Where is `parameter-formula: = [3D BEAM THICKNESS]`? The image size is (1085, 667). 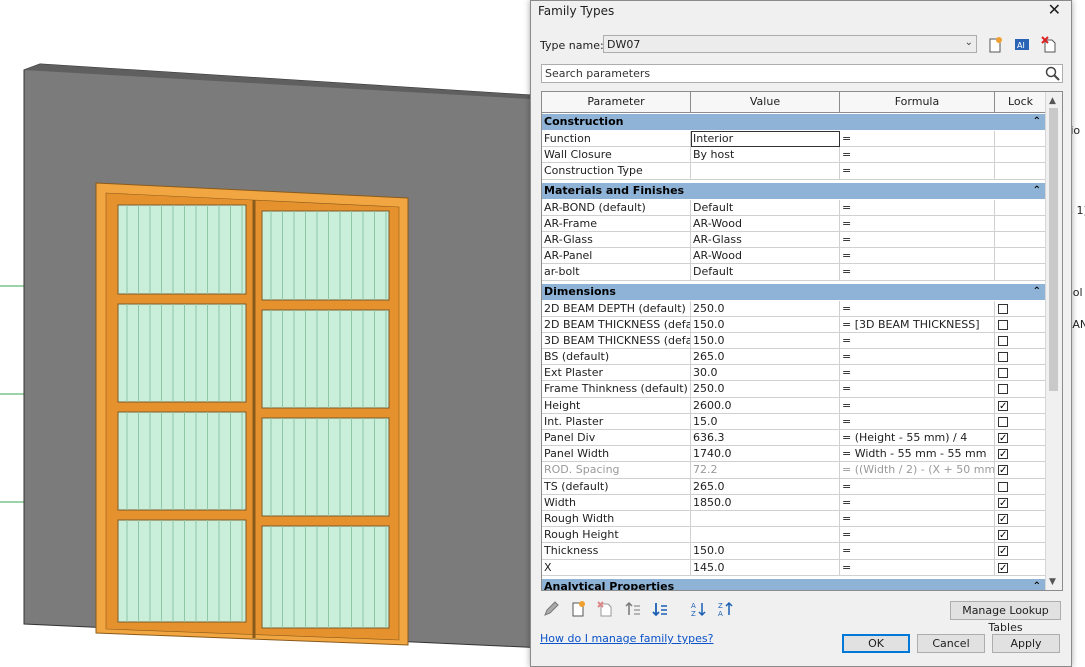
parameter-formula: = [3D BEAM THICKNESS] is located at coordinates (917, 324).